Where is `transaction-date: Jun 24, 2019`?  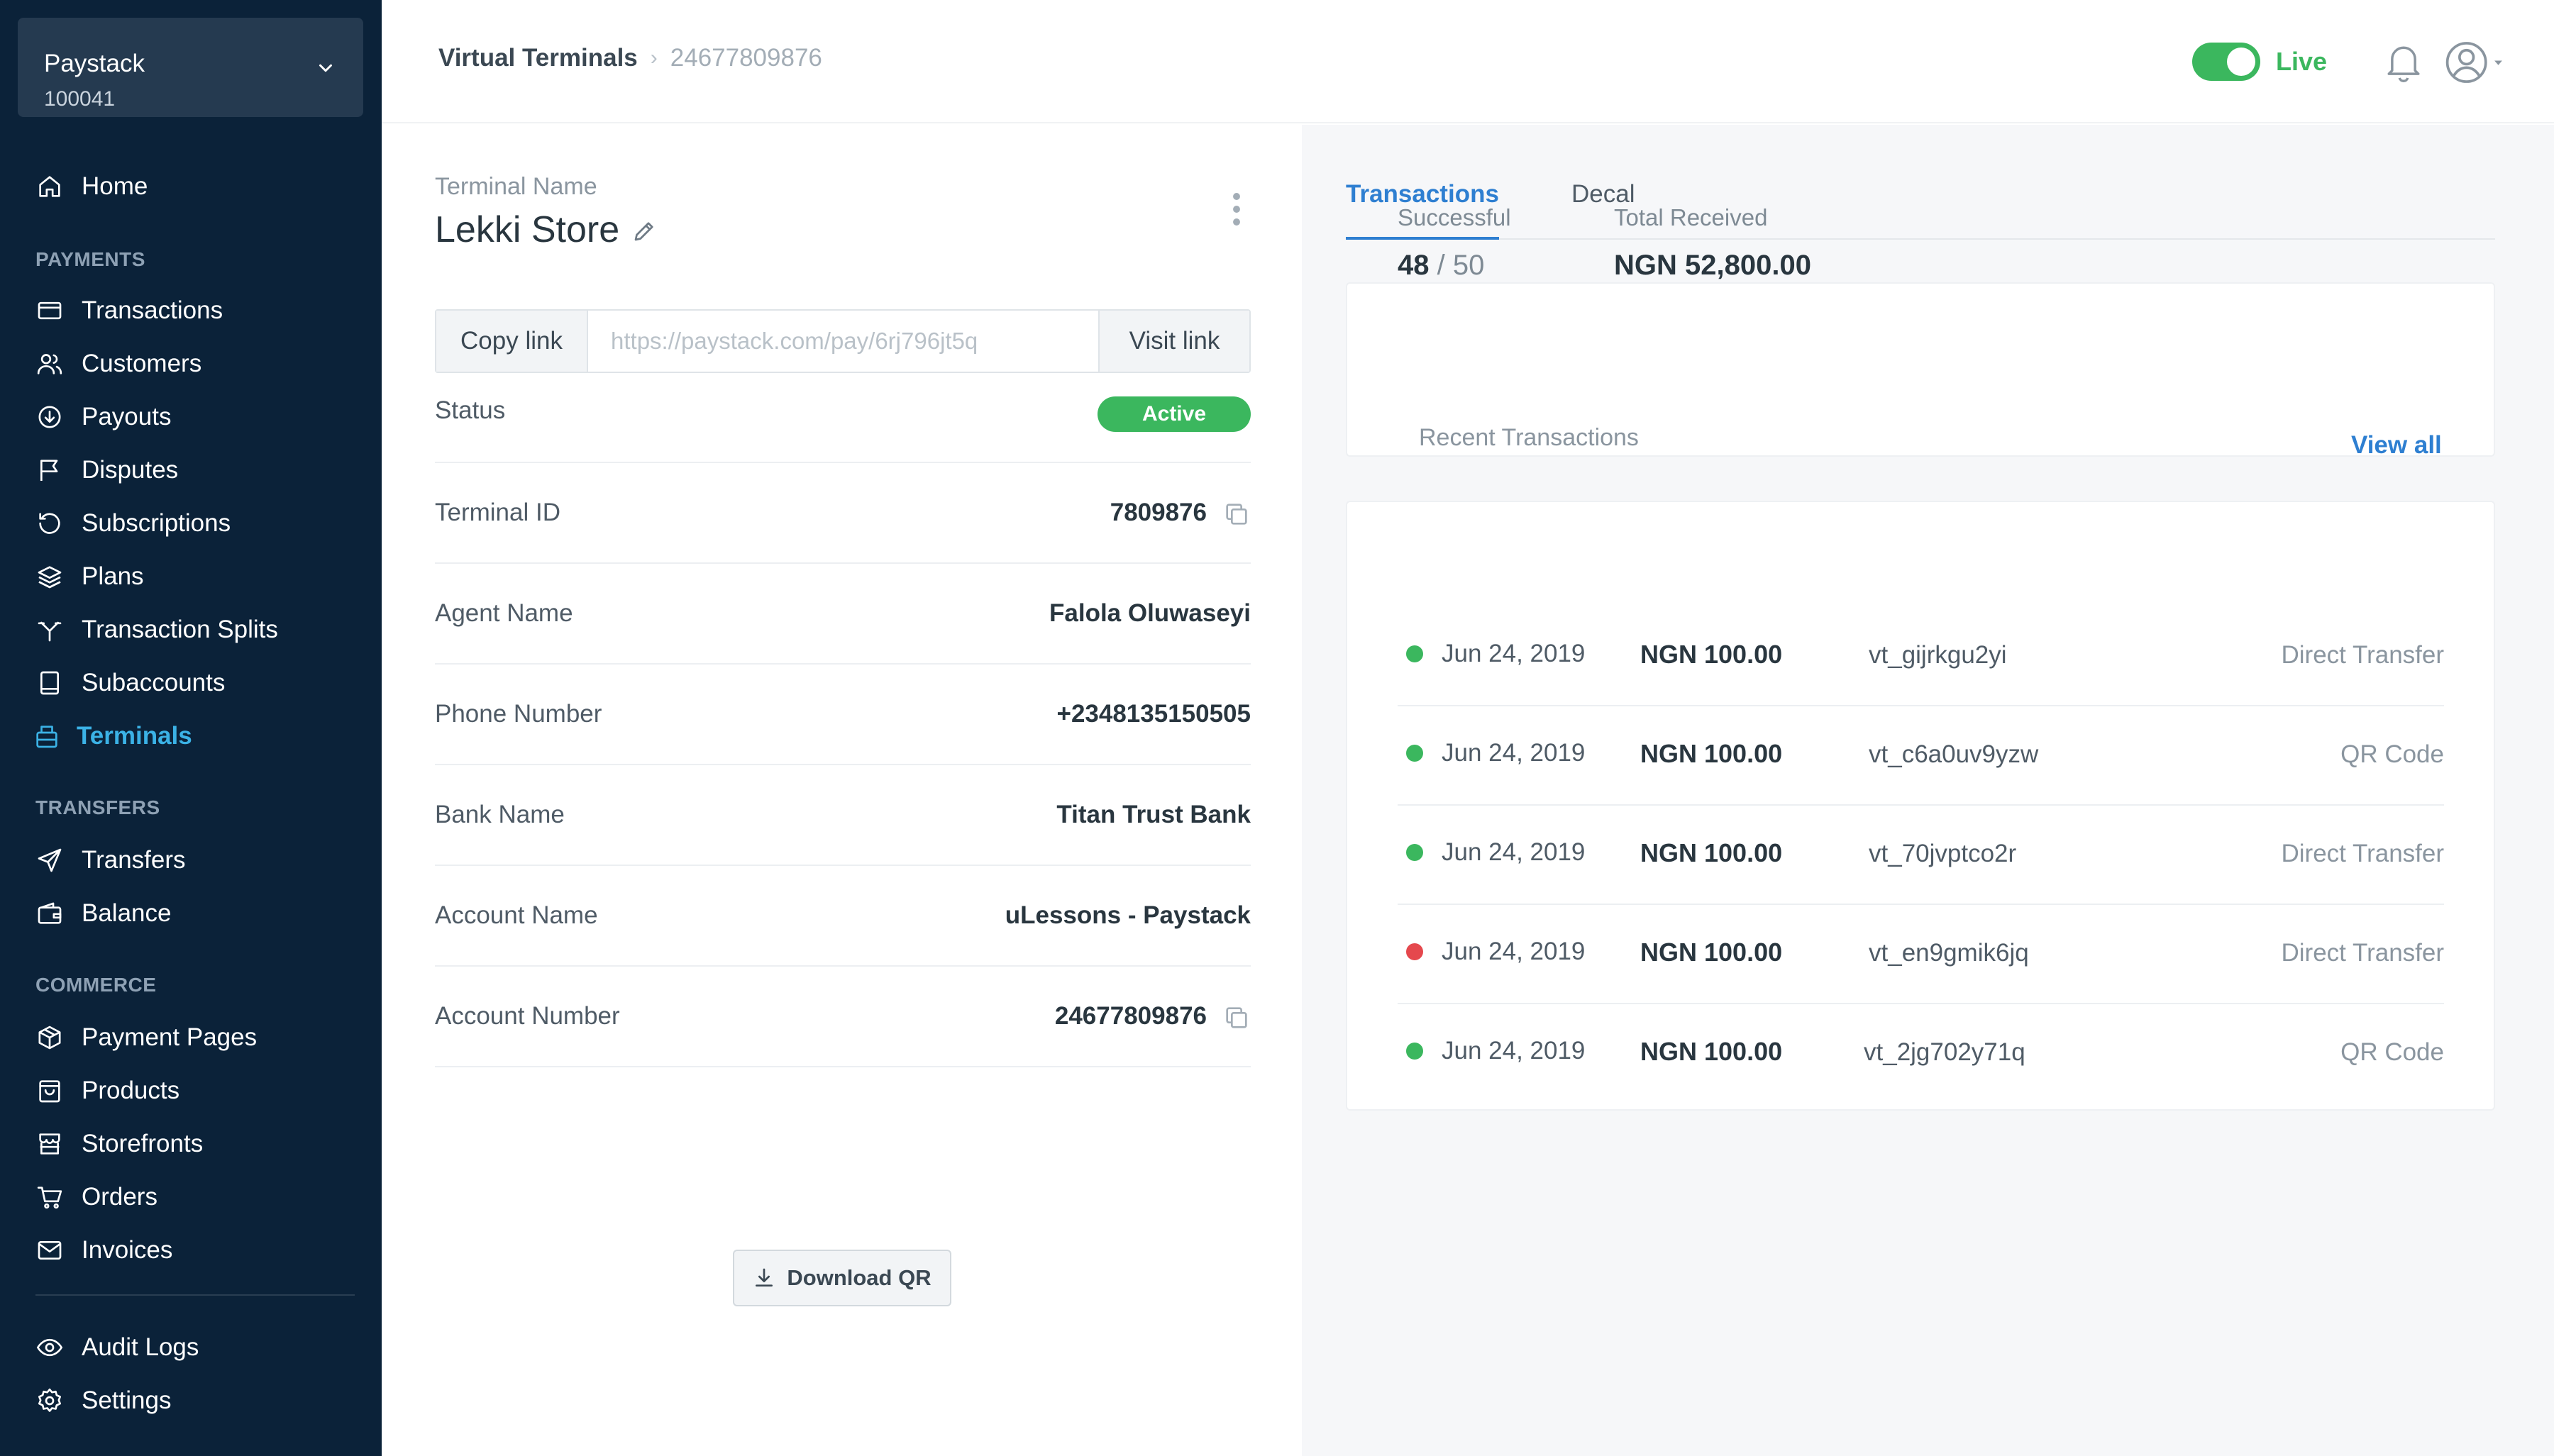
transaction-date: Jun 24, 2019 is located at coordinates (1514, 1051).